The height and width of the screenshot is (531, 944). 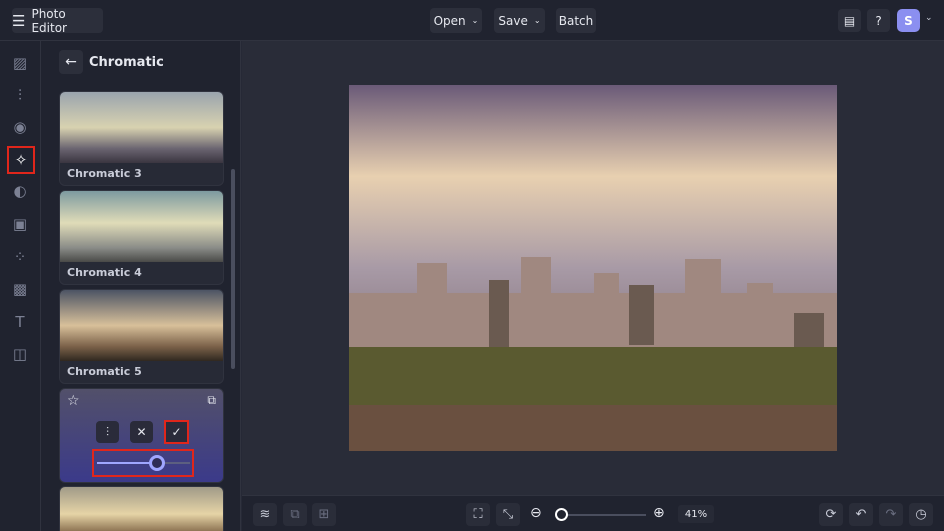 I want to click on graphics-icon: ⁘, so click(x=20, y=257).